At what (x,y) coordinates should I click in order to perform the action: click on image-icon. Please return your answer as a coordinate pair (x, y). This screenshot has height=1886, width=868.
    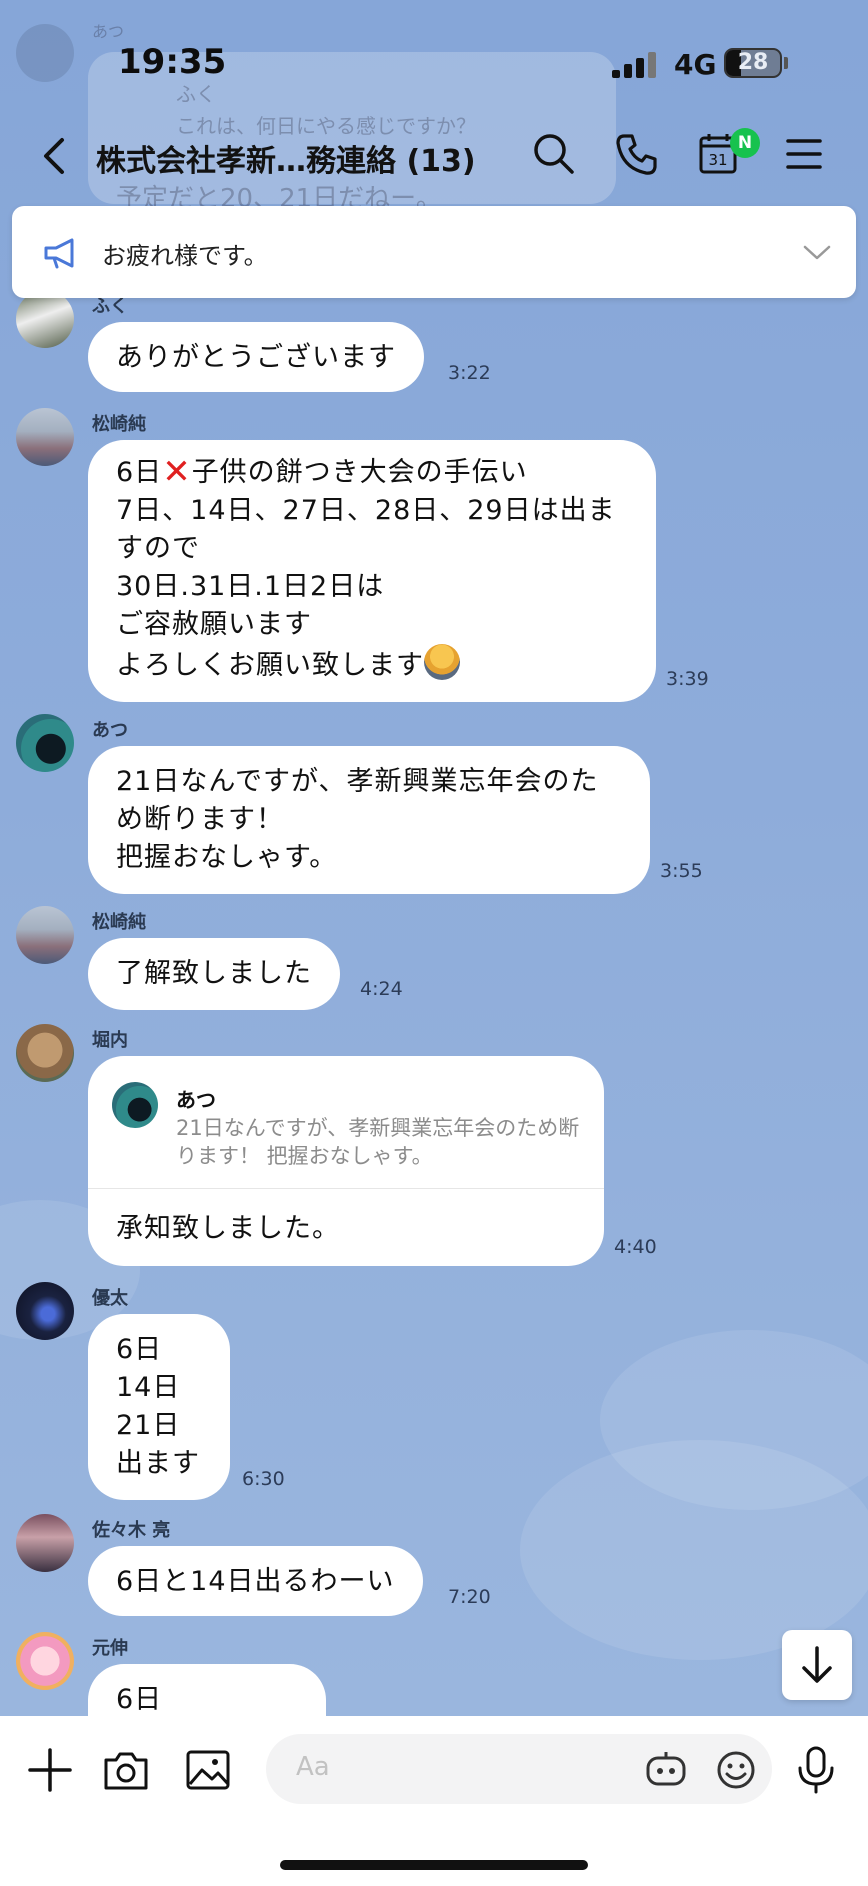
    Looking at the image, I should click on (208, 1770).